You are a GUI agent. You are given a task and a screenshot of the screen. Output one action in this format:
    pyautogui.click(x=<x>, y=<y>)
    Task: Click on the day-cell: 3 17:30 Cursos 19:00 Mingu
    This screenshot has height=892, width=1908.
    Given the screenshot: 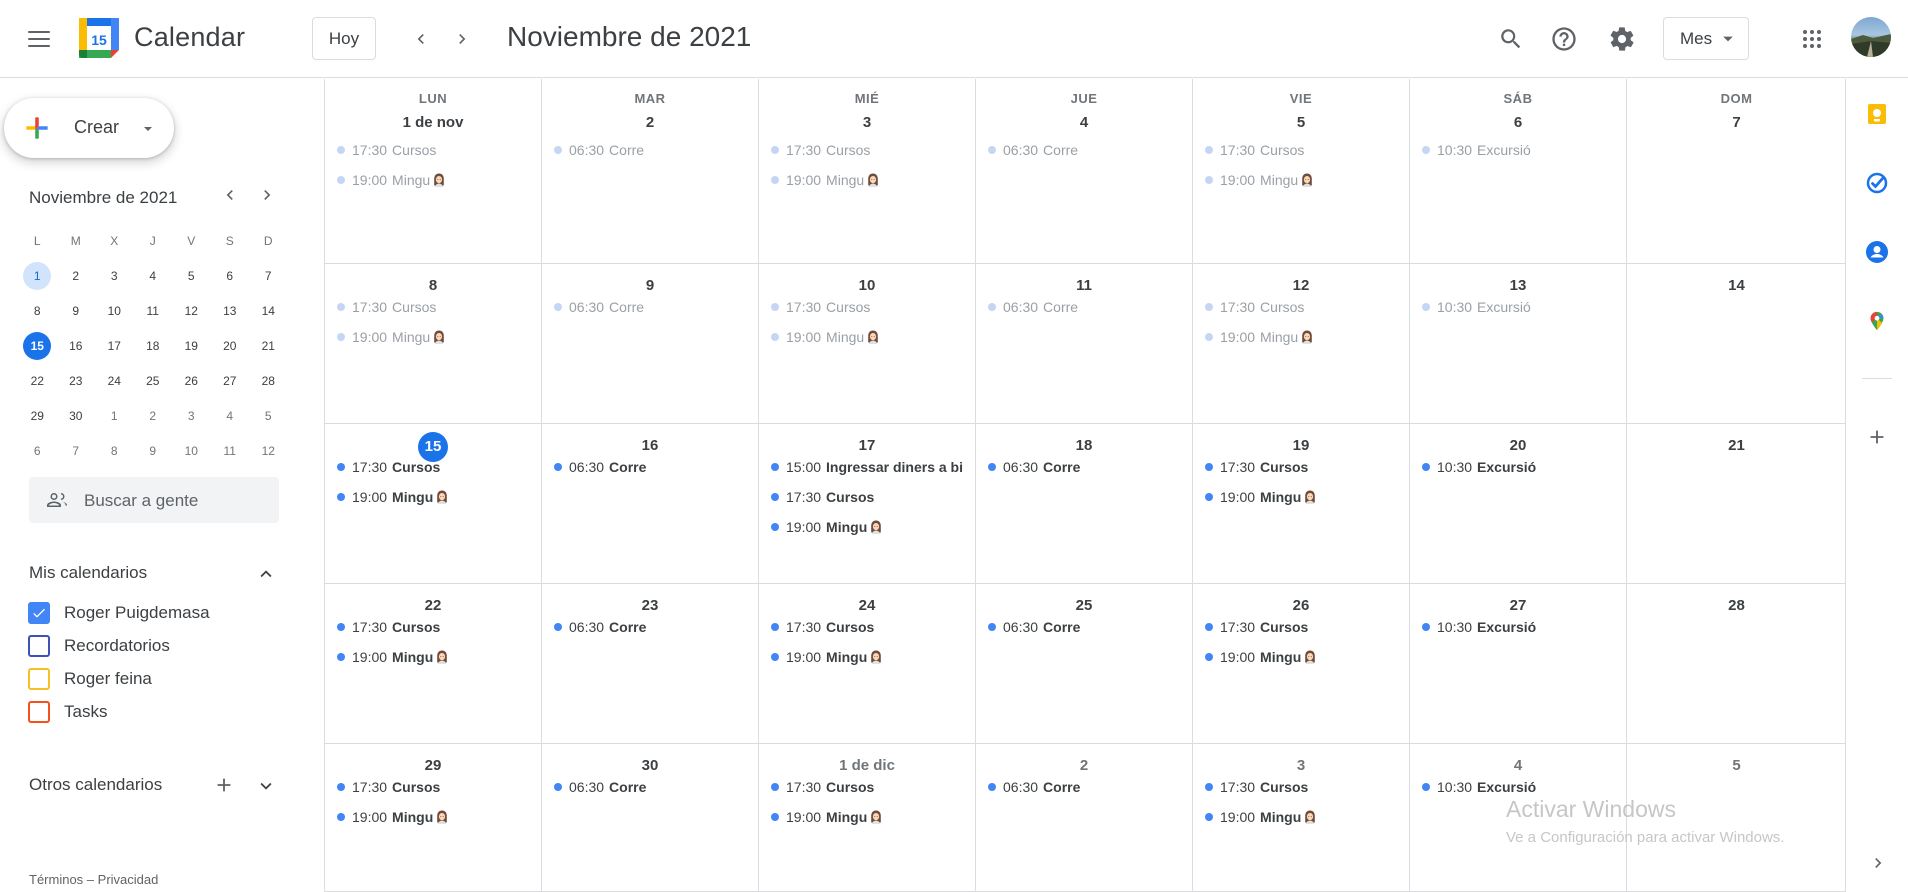 What is the action you would take?
    pyautogui.click(x=1301, y=818)
    